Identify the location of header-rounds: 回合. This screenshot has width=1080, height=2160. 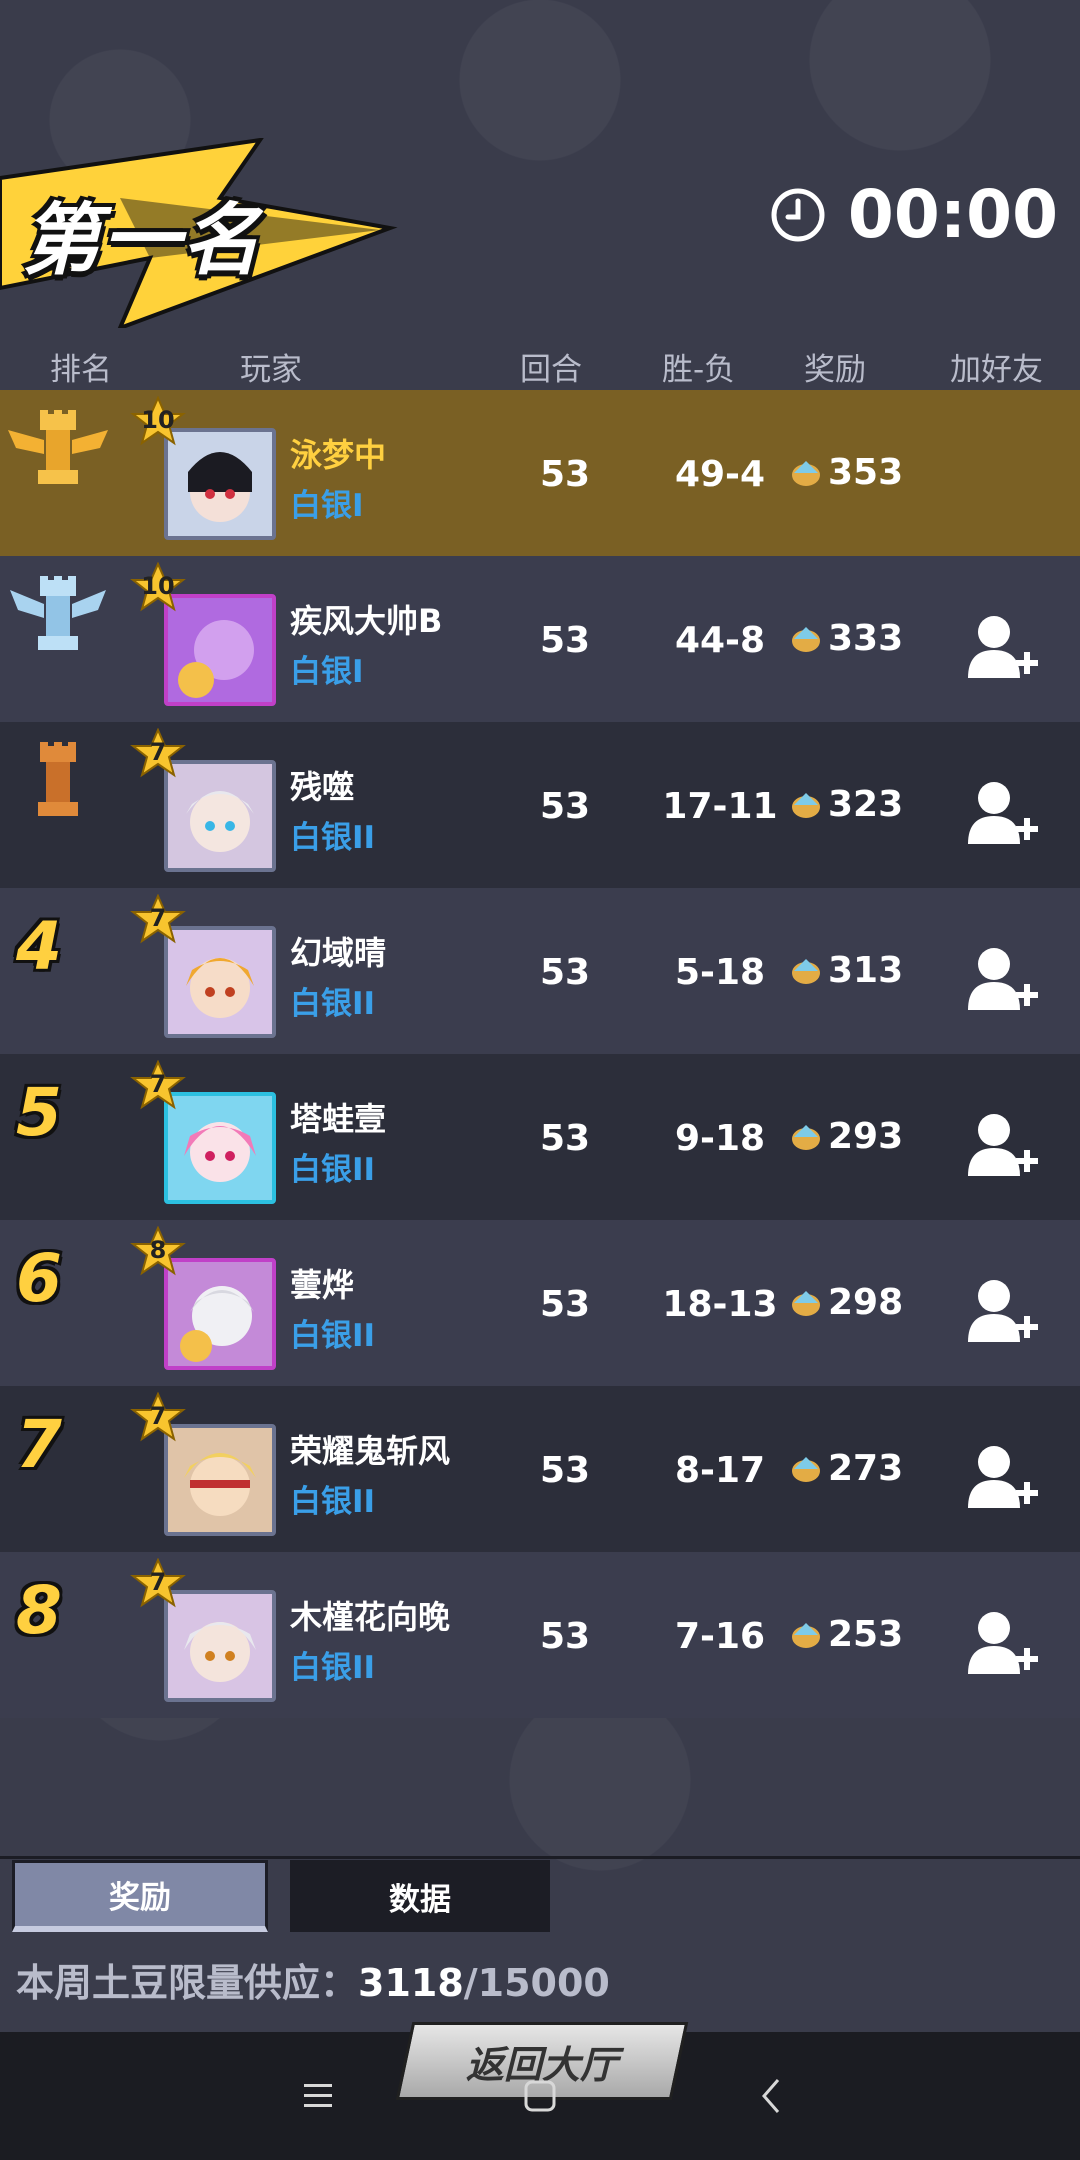
(551, 370).